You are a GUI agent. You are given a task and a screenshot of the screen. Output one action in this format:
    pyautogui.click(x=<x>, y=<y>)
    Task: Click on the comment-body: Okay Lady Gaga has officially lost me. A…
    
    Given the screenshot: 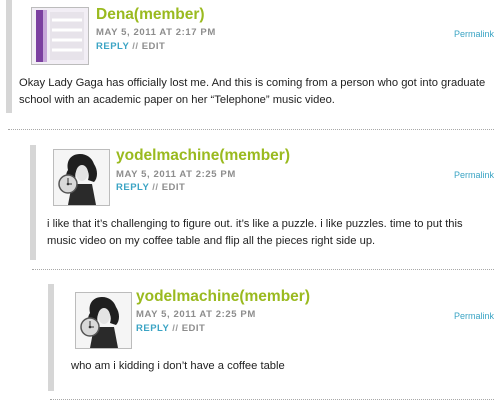 What is the action you would take?
    pyautogui.click(x=252, y=91)
    